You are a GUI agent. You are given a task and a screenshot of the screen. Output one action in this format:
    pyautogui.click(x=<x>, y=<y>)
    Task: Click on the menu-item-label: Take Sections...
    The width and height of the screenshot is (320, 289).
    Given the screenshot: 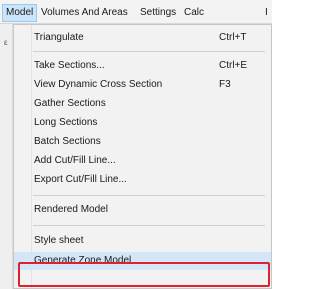 What is the action you would take?
    pyautogui.click(x=69, y=65)
    